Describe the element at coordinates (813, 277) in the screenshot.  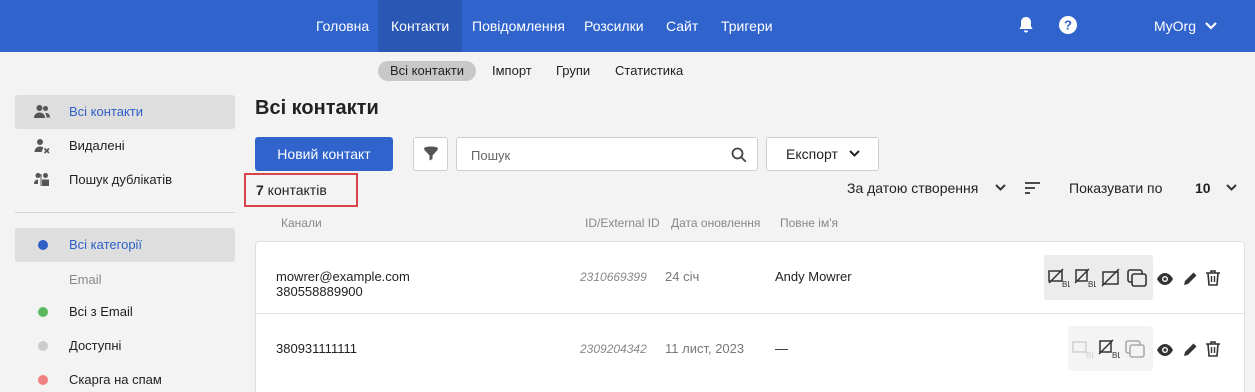
I see `contact-name: Andy Mowrer` at that location.